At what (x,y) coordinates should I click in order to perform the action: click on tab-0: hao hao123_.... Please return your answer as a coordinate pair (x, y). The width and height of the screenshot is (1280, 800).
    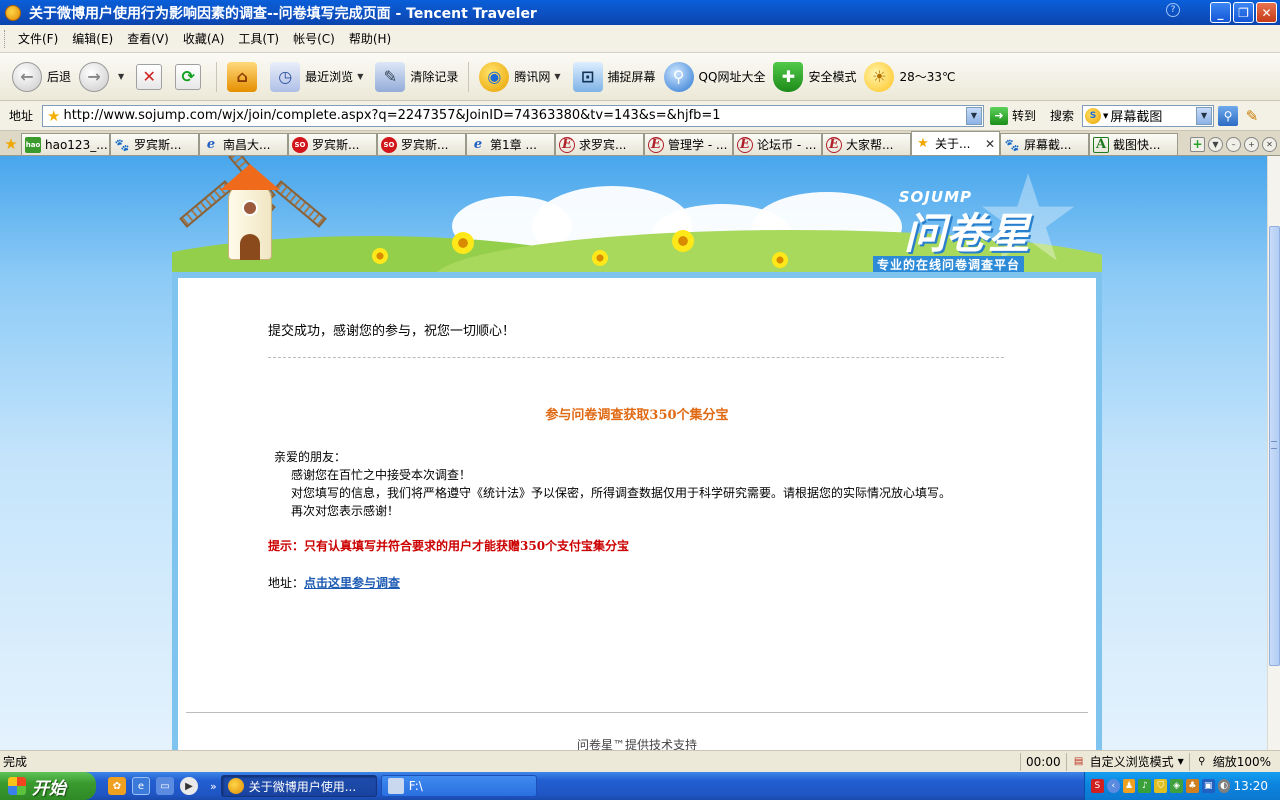
    Looking at the image, I should click on (65, 144).